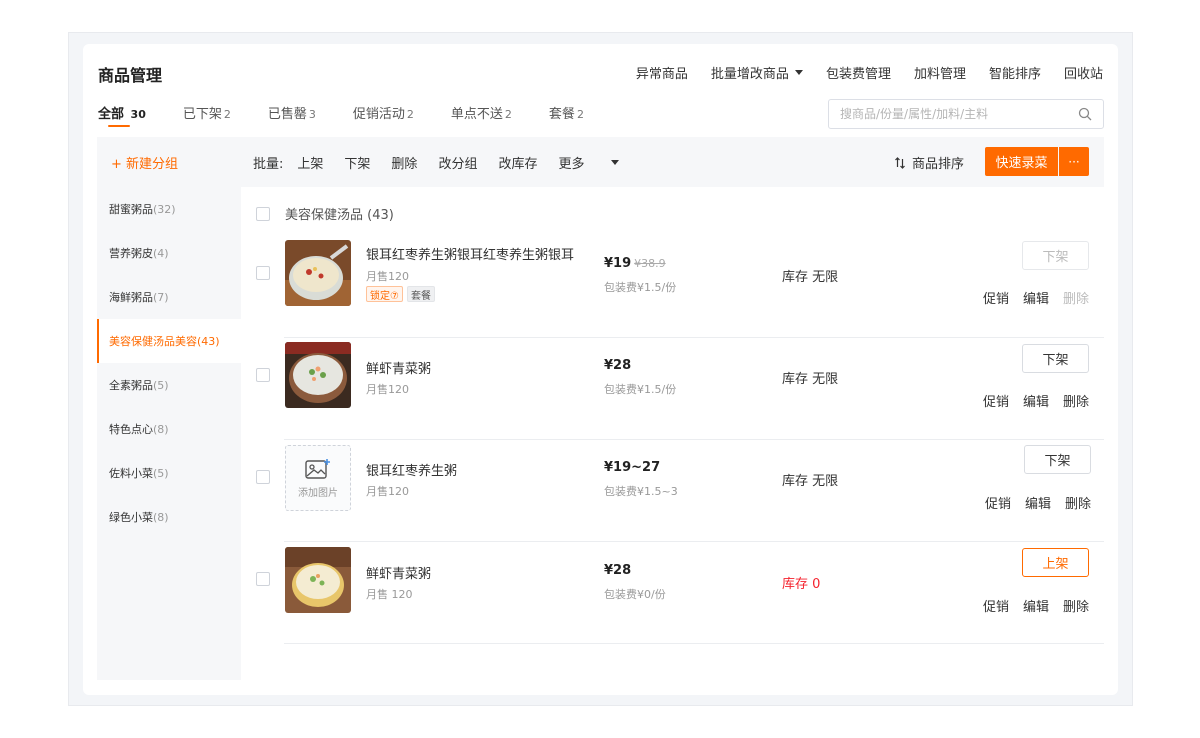 Image resolution: width=1200 pixels, height=738 pixels. I want to click on on-shelf-button: 上架, so click(1055, 562).